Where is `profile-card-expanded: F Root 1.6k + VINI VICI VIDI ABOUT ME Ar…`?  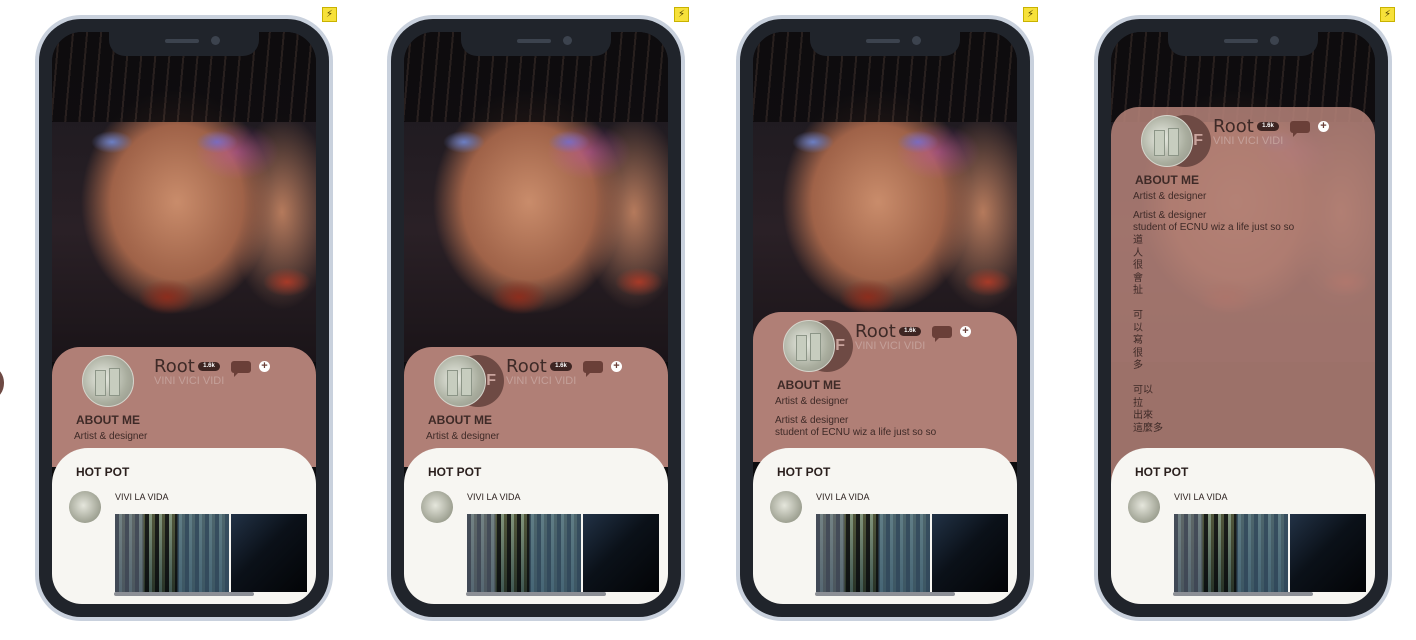
profile-card-expanded: F Root 1.6k + VINI VICI VIDI ABOUT ME Ar… is located at coordinates (1243, 307).